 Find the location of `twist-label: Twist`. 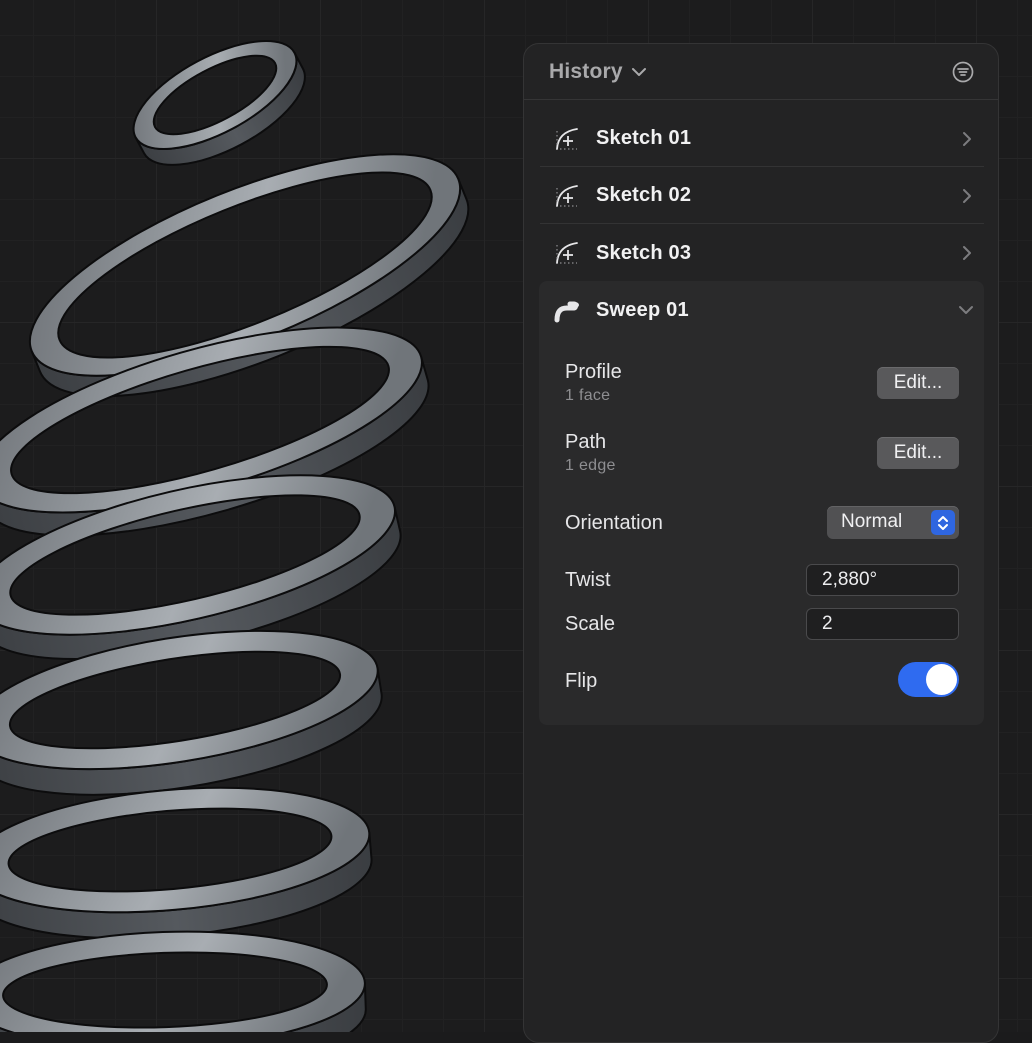

twist-label: Twist is located at coordinates (588, 580).